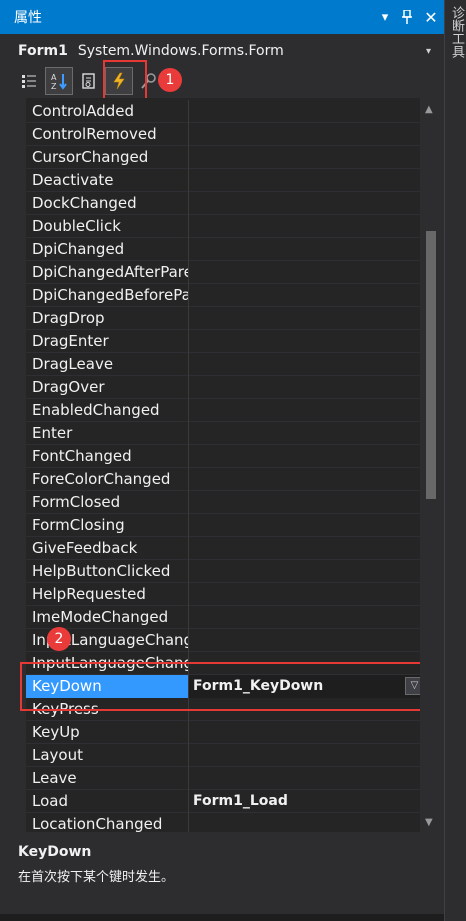 The height and width of the screenshot is (921, 466). I want to click on annotation-box-keydown, so click(224, 686).